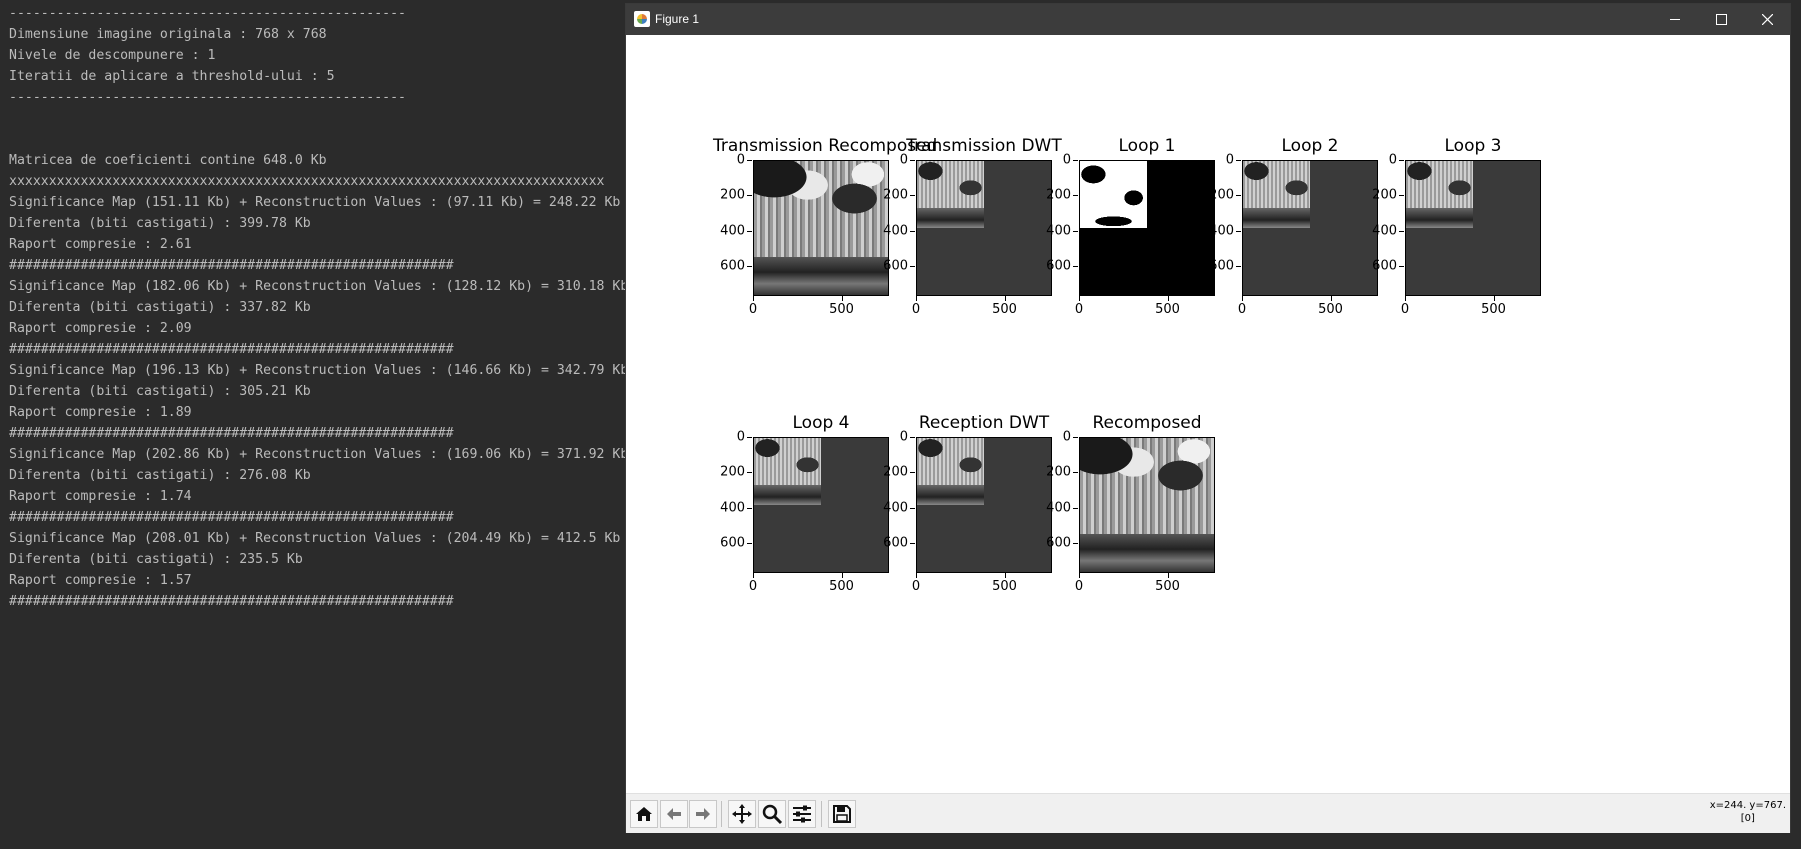 The height and width of the screenshot is (849, 1801). What do you see at coordinates (100, 580) in the screenshot?
I see `console-line: Raport compresie : 1.57` at bounding box center [100, 580].